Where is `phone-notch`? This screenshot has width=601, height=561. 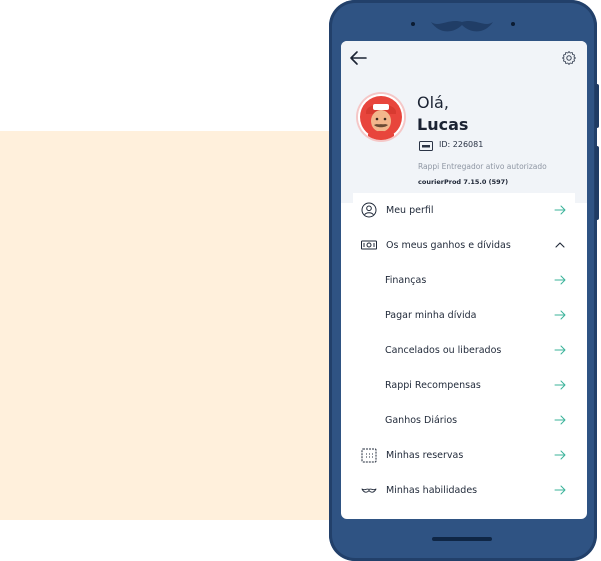
phone-notch is located at coordinates (463, 23).